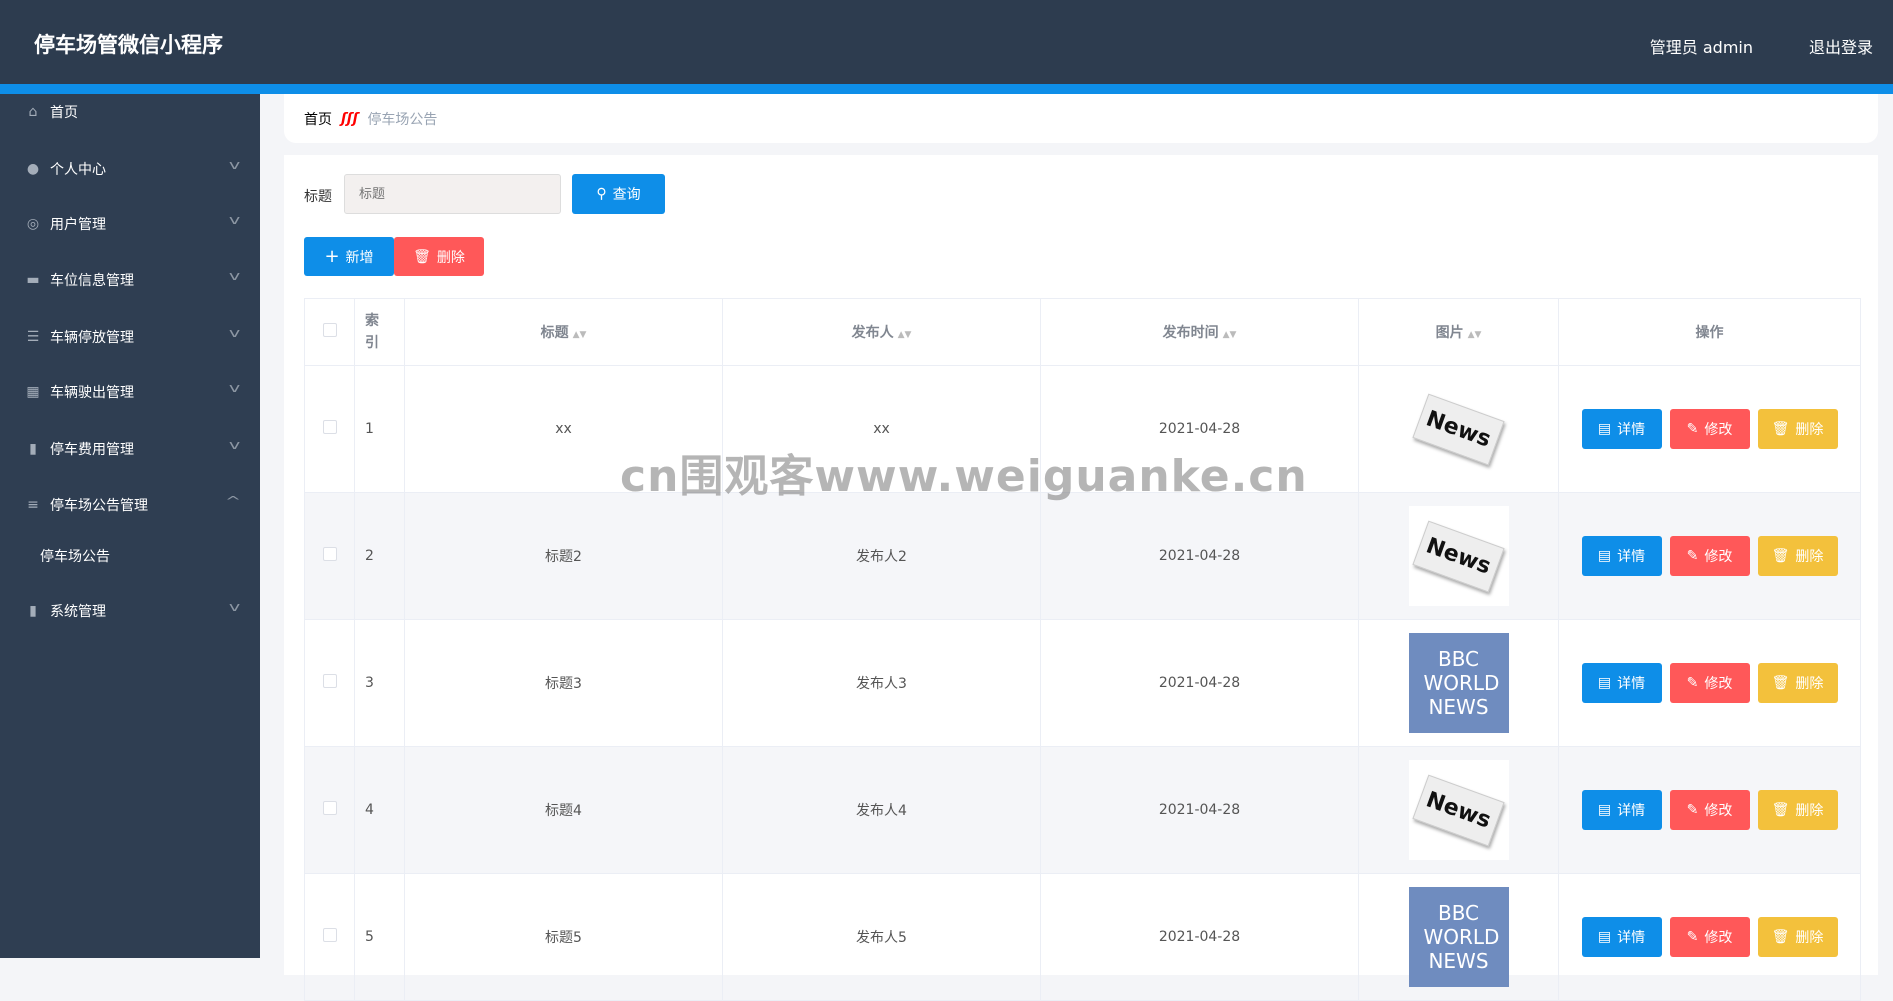  What do you see at coordinates (75, 557) in the screenshot?
I see `sidebar-item-label: 停车场公告` at bounding box center [75, 557].